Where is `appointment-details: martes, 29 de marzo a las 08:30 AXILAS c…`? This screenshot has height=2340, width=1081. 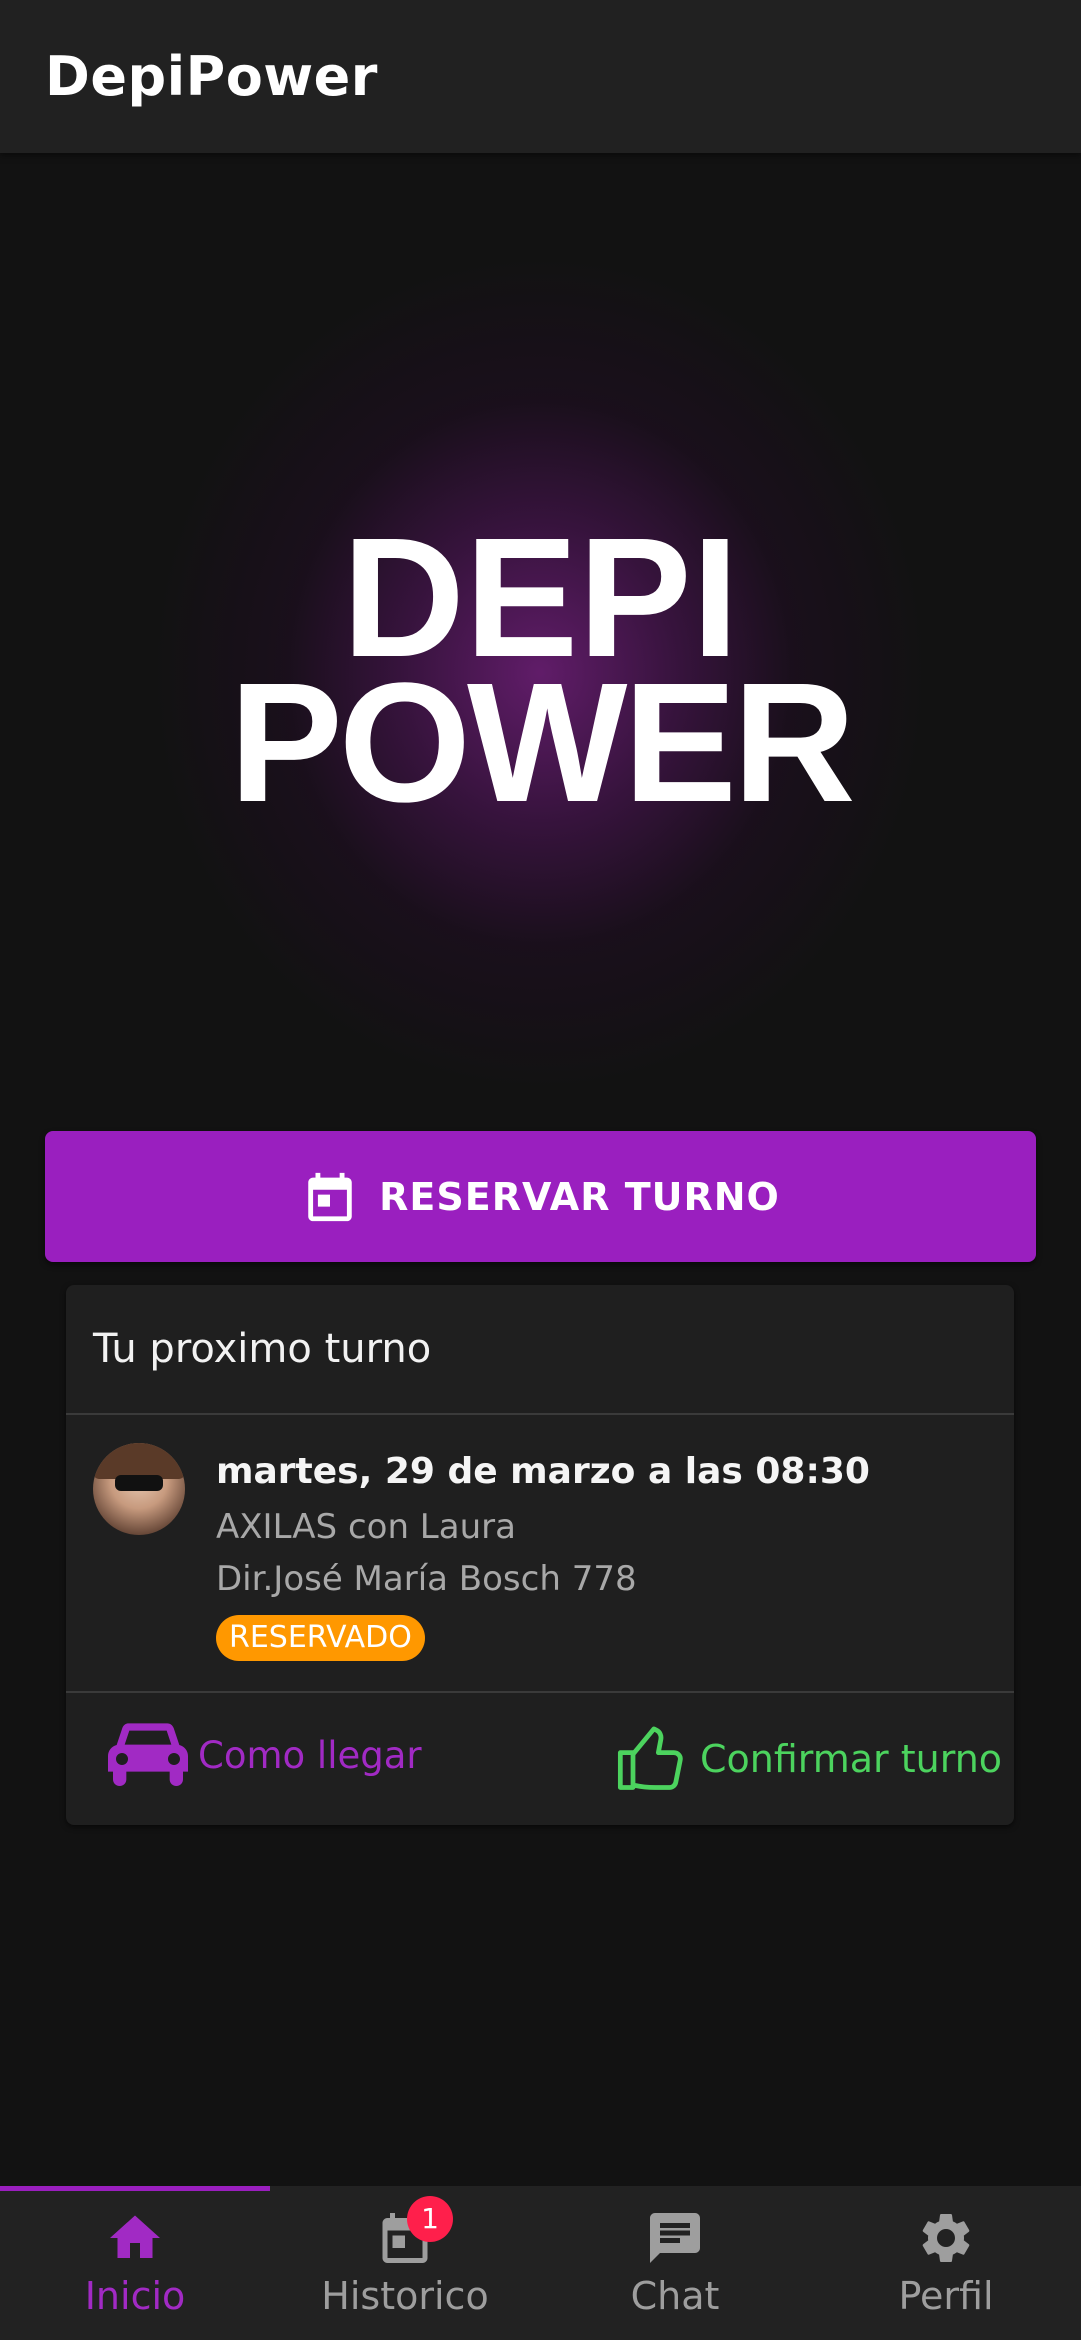 appointment-details: martes, 29 de marzo a las 08:30 AXILAS c… is located at coordinates (540, 1554).